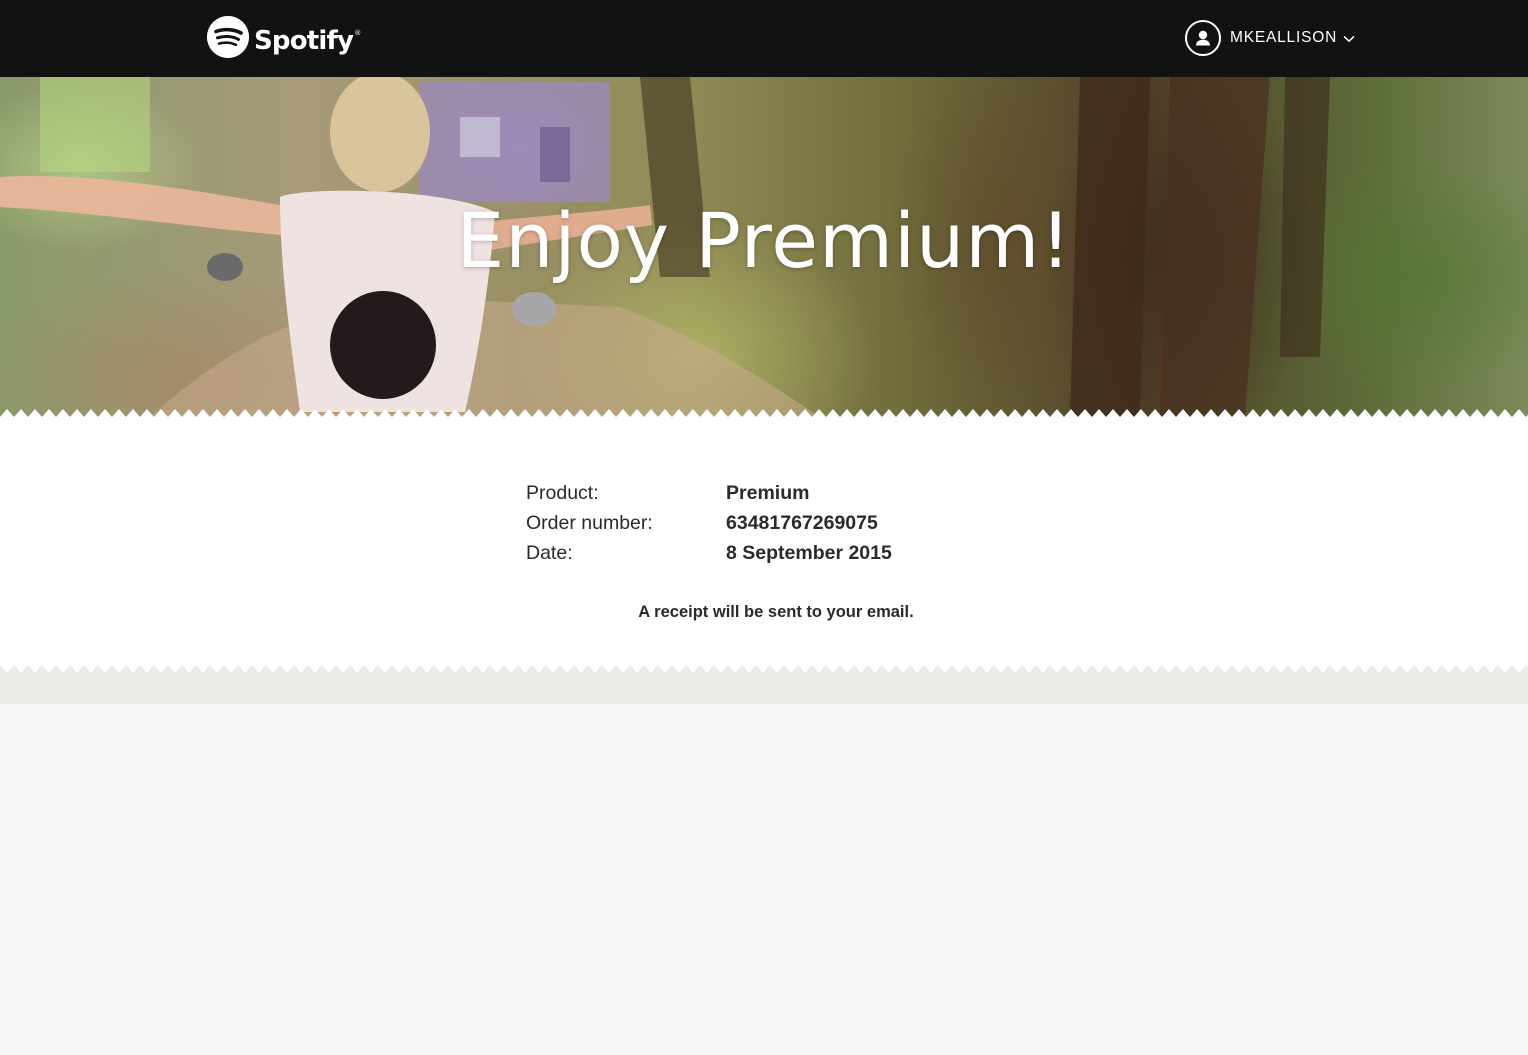  I want to click on top-nav-bar: Spotify® MKEALLISON, so click(764, 38).